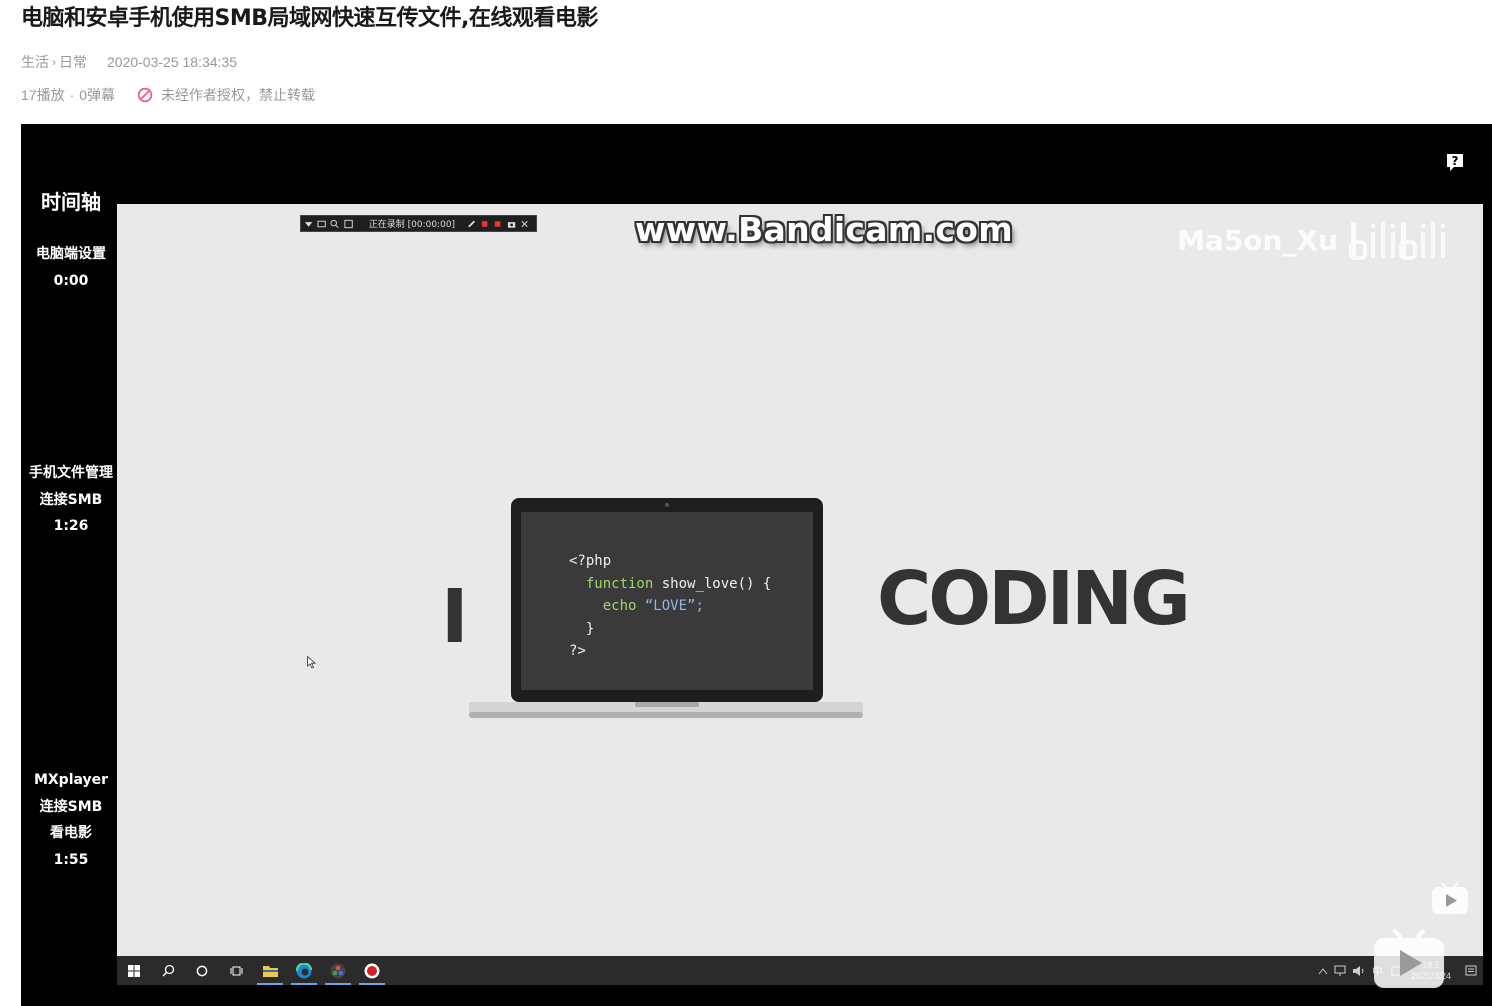 This screenshot has height=1006, width=1492. What do you see at coordinates (304, 970) in the screenshot?
I see `edge-icon` at bounding box center [304, 970].